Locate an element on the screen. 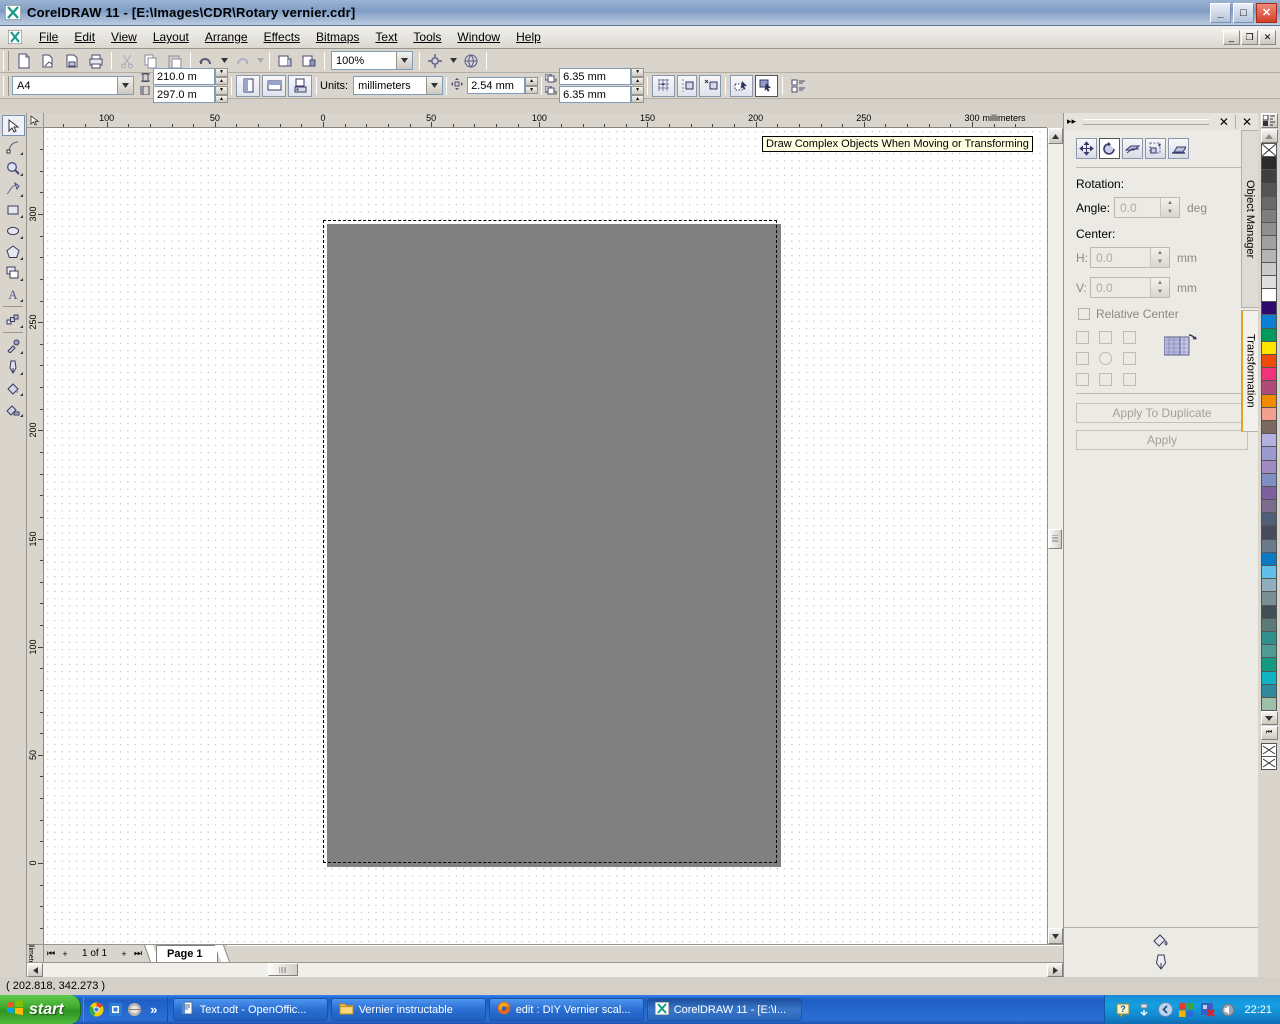 The image size is (1280, 1024). anchor-point-grid is located at coordinates (1107, 358).